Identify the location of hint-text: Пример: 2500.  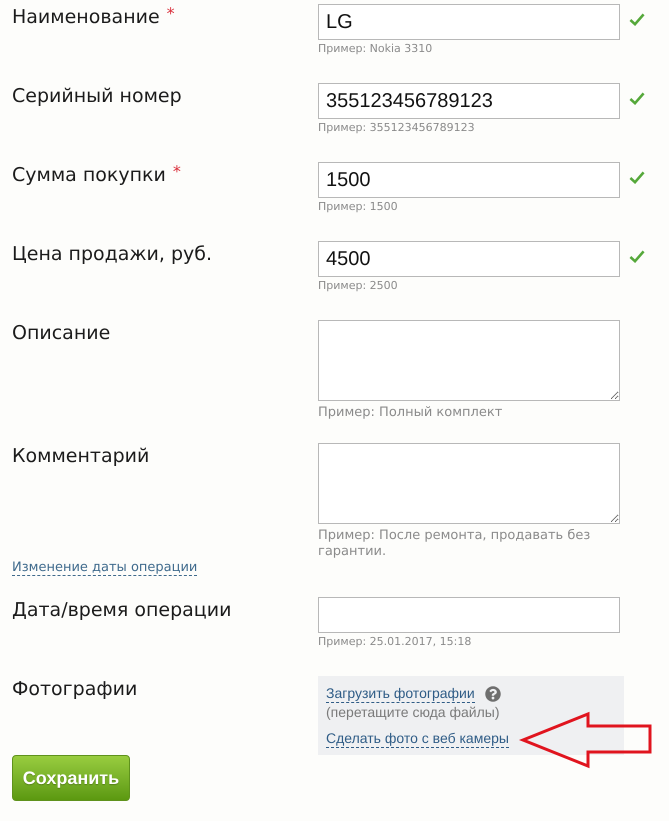
(358, 286).